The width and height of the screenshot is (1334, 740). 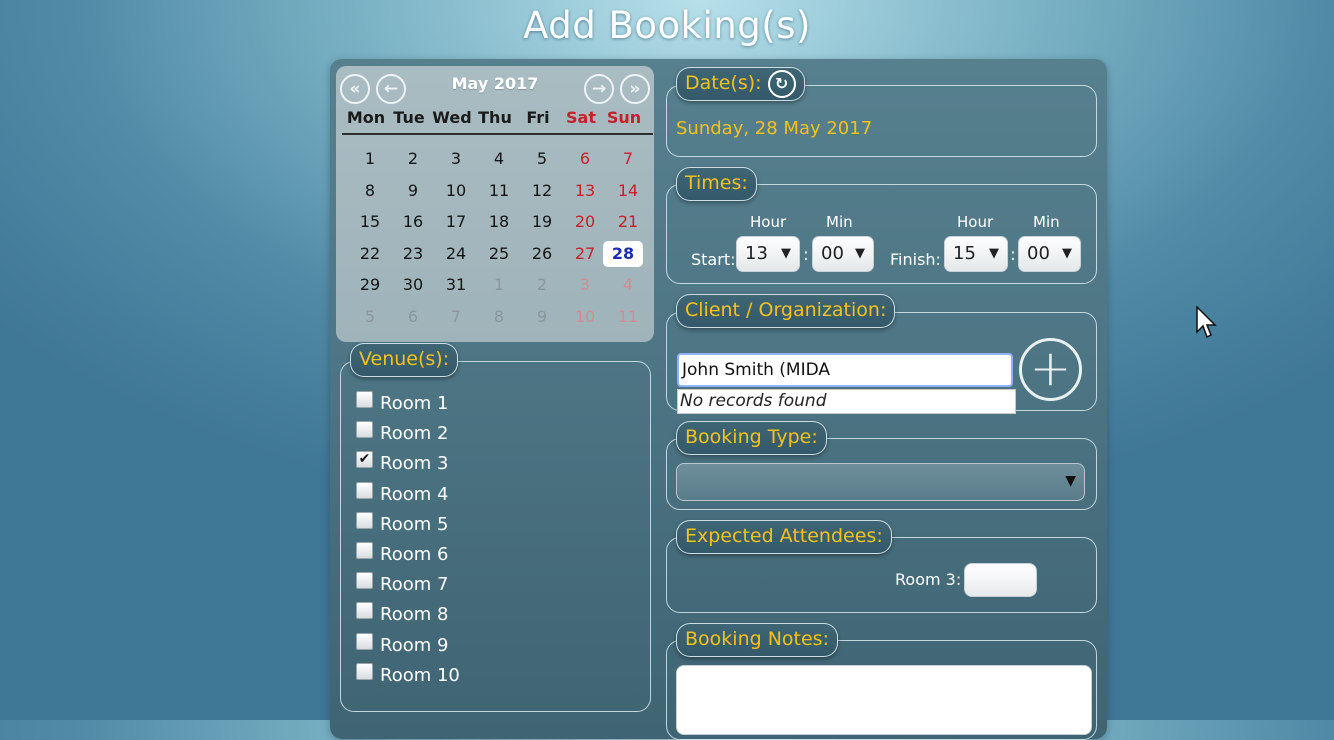 I want to click on calendar-day: 12, so click(x=542, y=191).